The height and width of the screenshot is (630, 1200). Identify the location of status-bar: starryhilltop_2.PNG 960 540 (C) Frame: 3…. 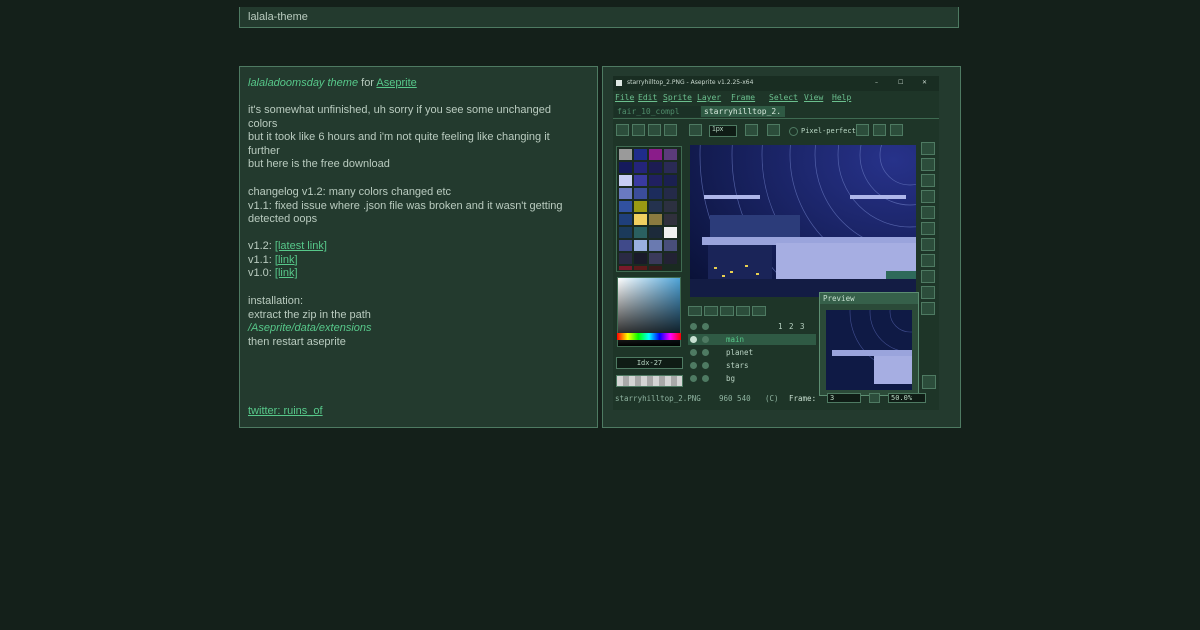
(776, 399).